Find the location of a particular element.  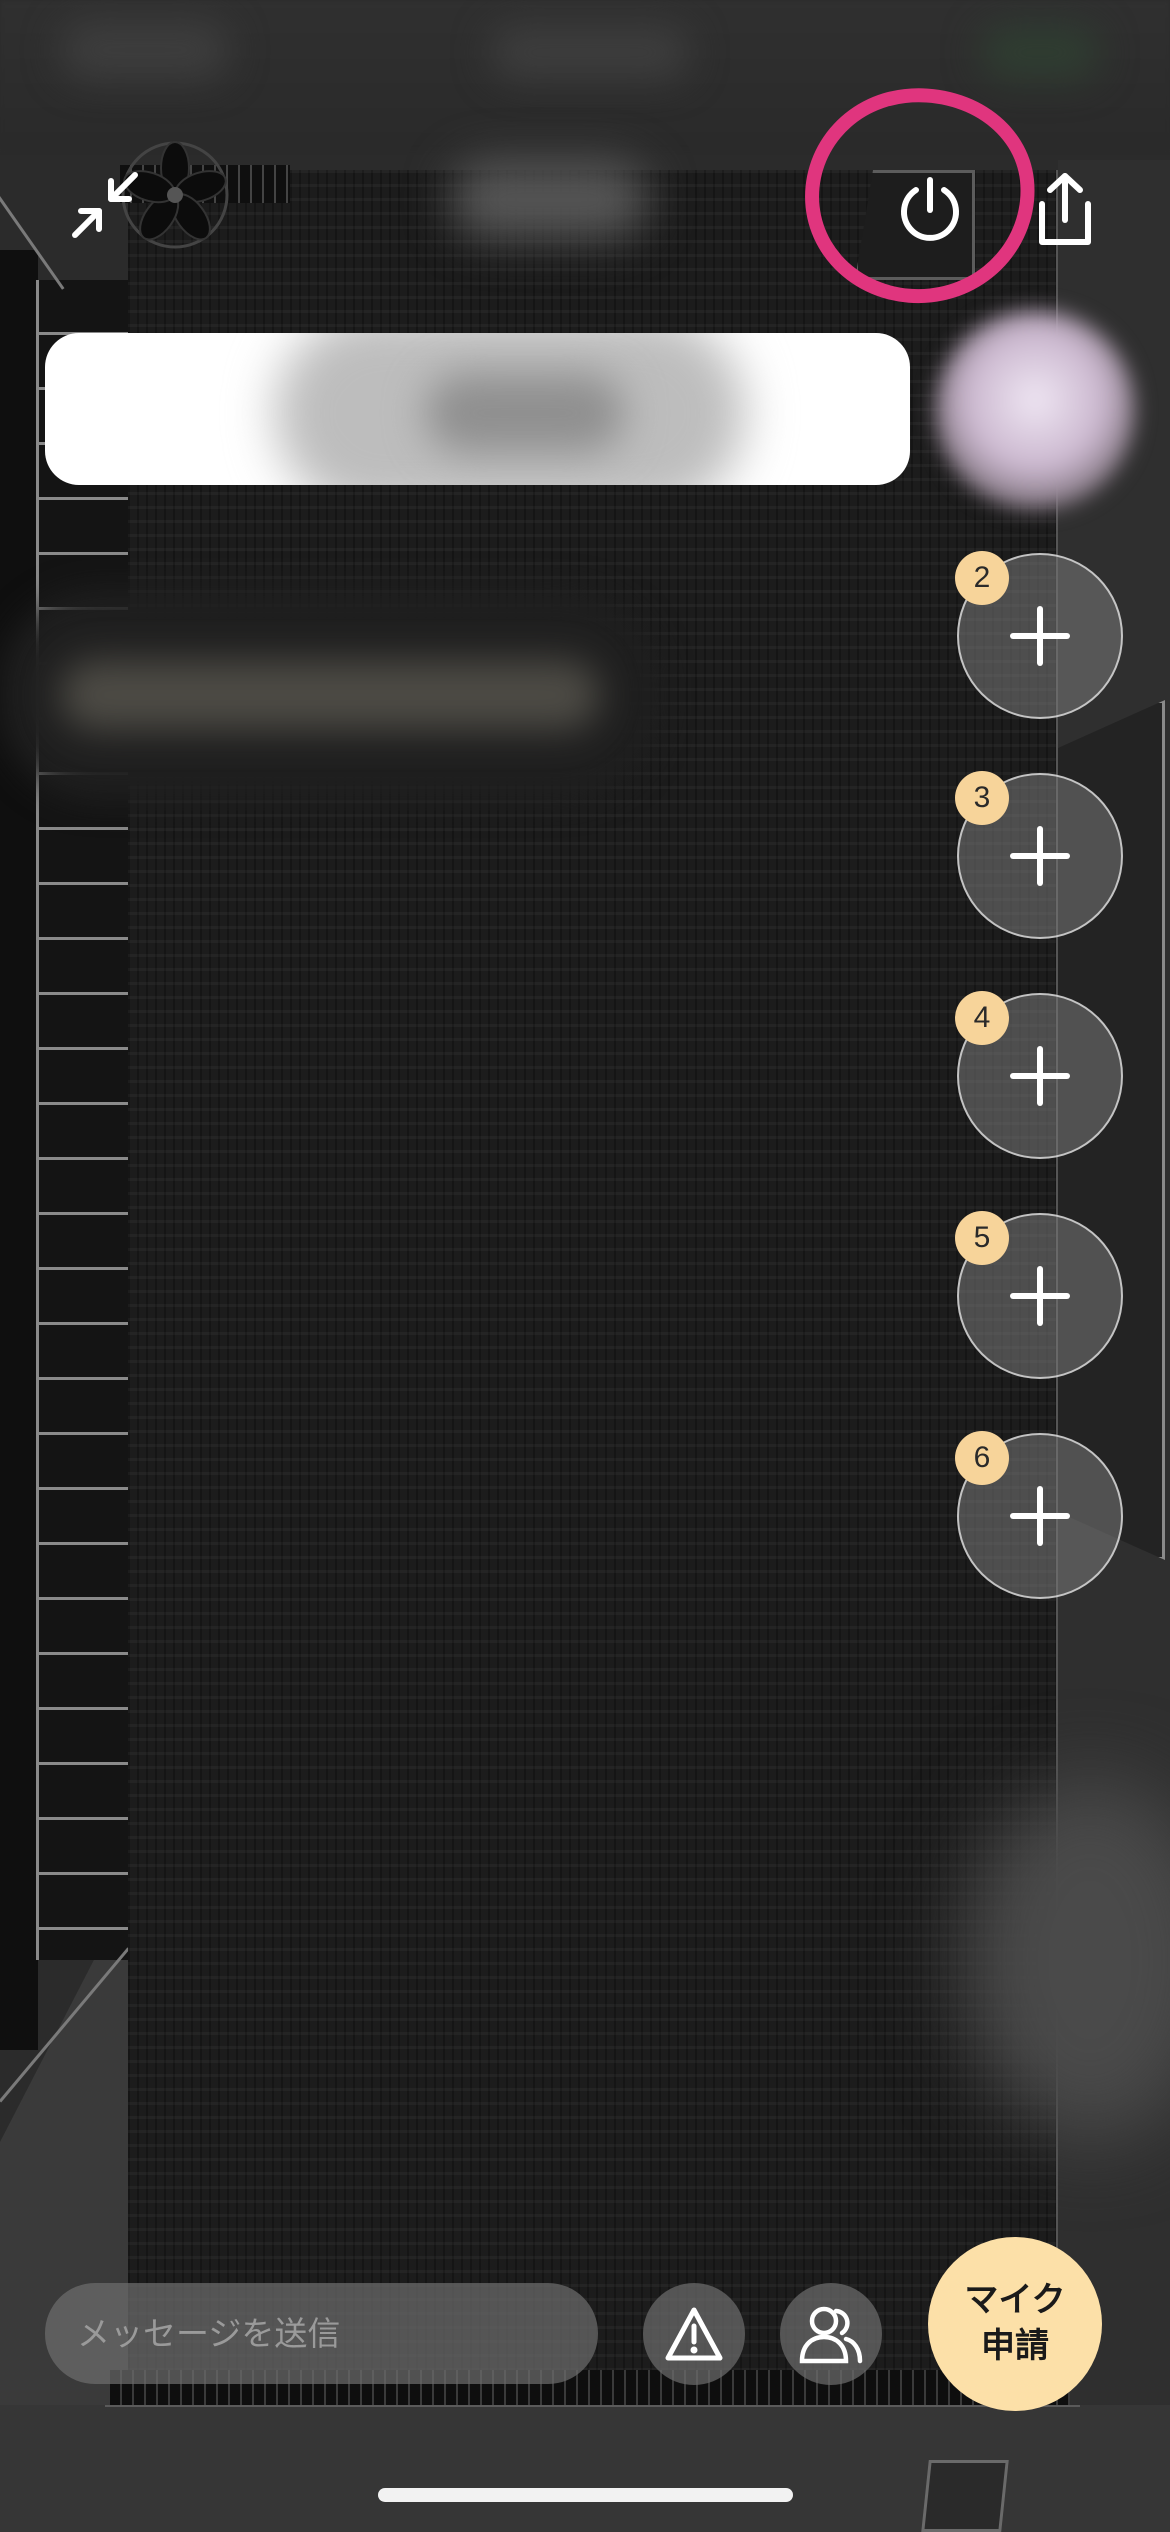

minimize-button is located at coordinates (105, 205).